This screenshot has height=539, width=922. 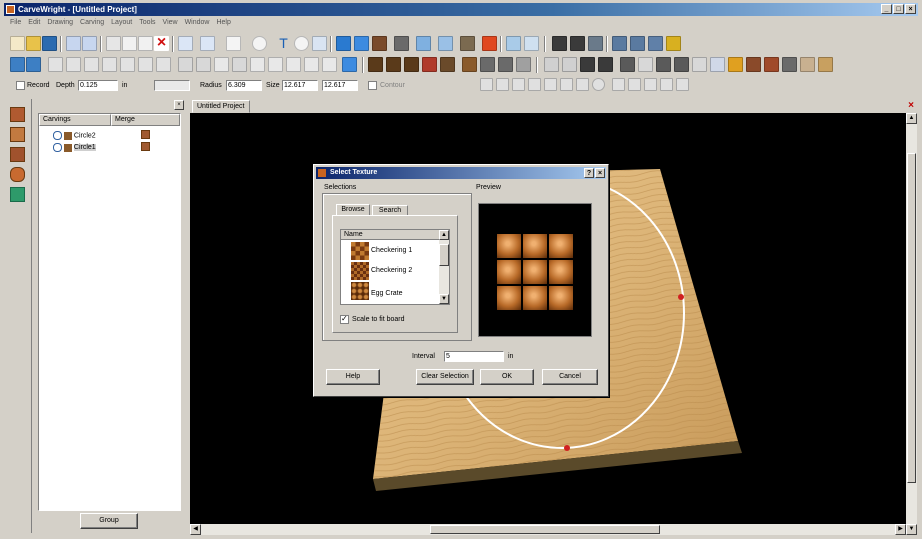 What do you see at coordinates (185, 43) in the screenshot?
I see `select-arrow-icon` at bounding box center [185, 43].